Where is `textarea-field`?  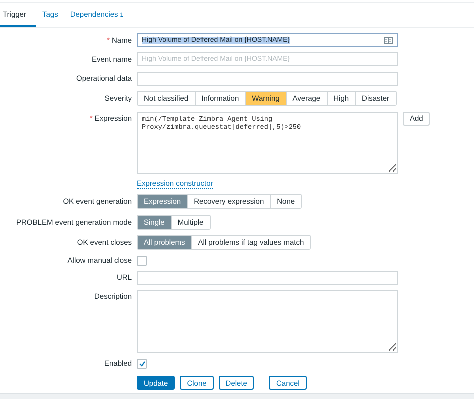
textarea-field is located at coordinates (267, 322).